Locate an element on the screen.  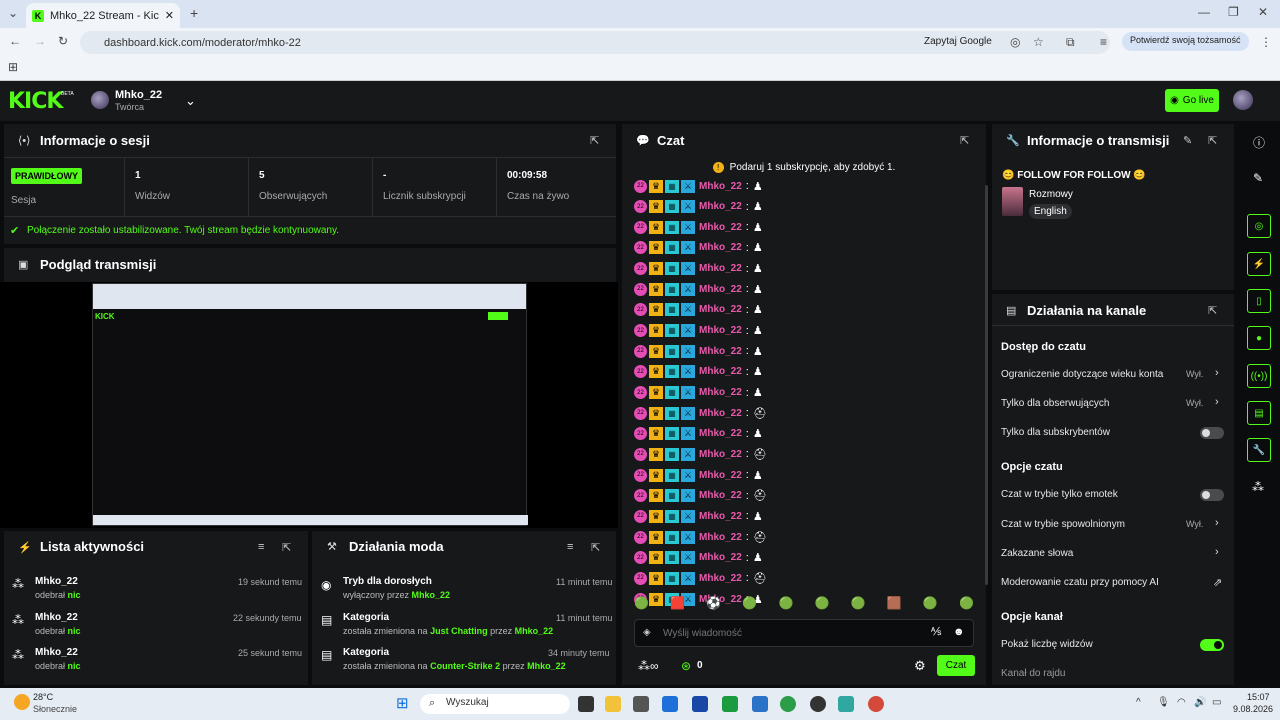
tab-list-icon: ⌄ is located at coordinates (13, 13).